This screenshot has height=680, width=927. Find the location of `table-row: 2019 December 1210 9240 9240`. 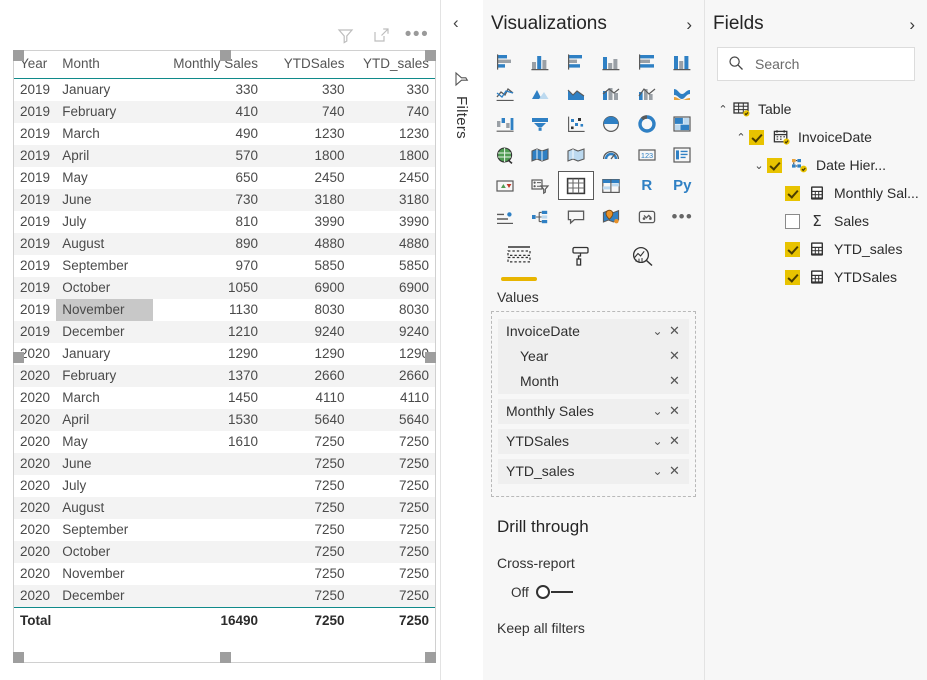

table-row: 2019 December 1210 9240 9240 is located at coordinates (224, 332).